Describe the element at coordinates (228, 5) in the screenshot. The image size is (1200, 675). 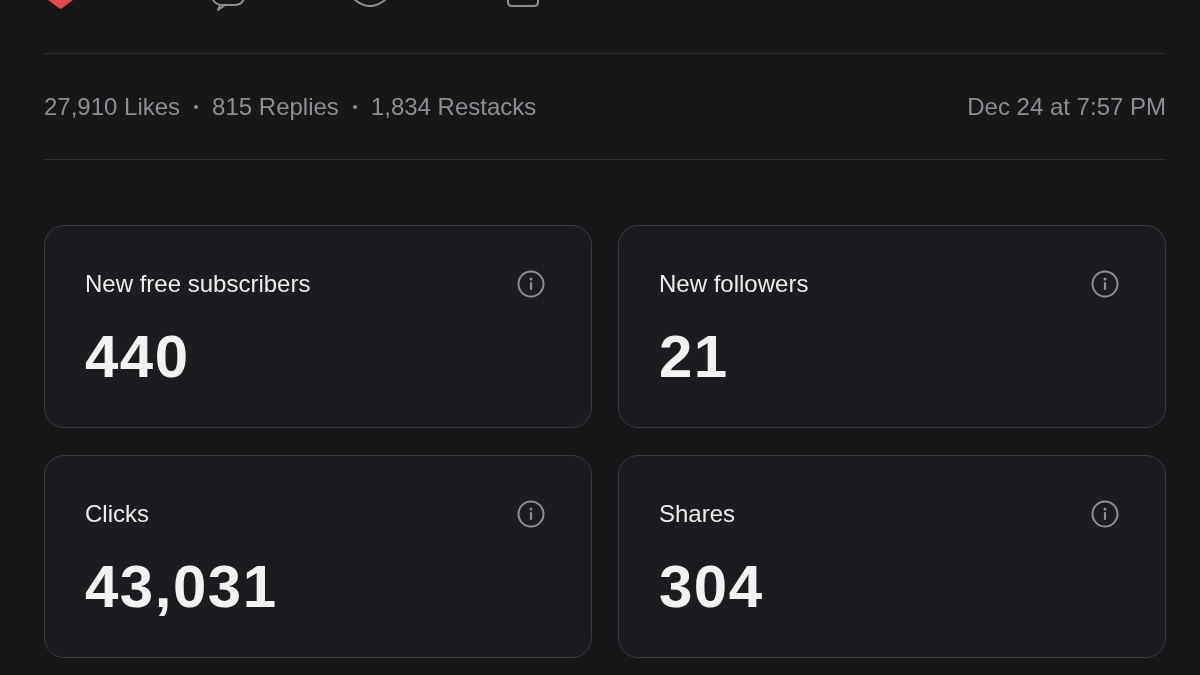
I see `comment-icon` at that location.